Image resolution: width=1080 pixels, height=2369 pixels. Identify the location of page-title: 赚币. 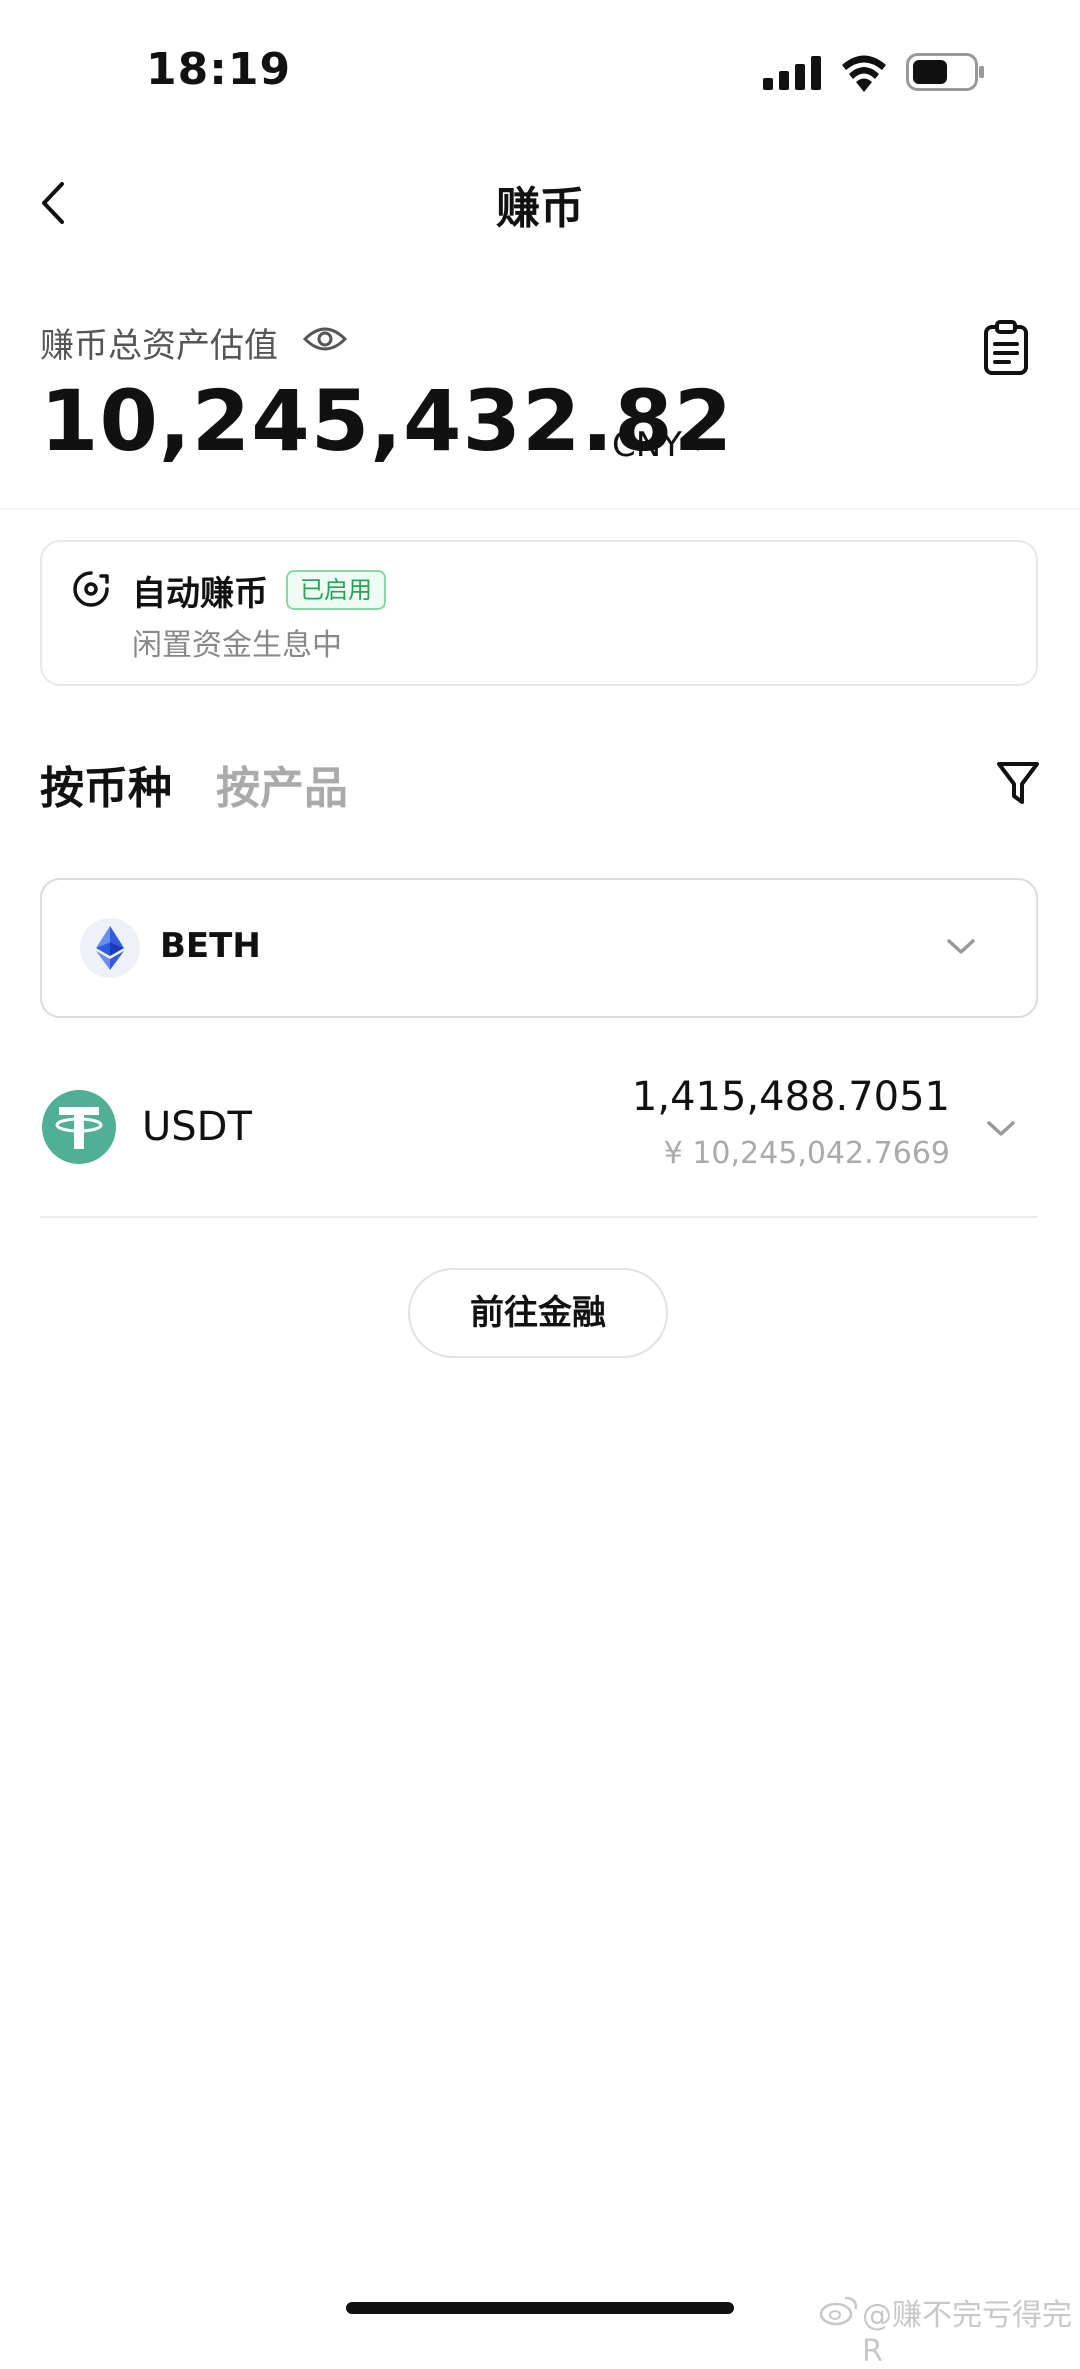
(540, 208).